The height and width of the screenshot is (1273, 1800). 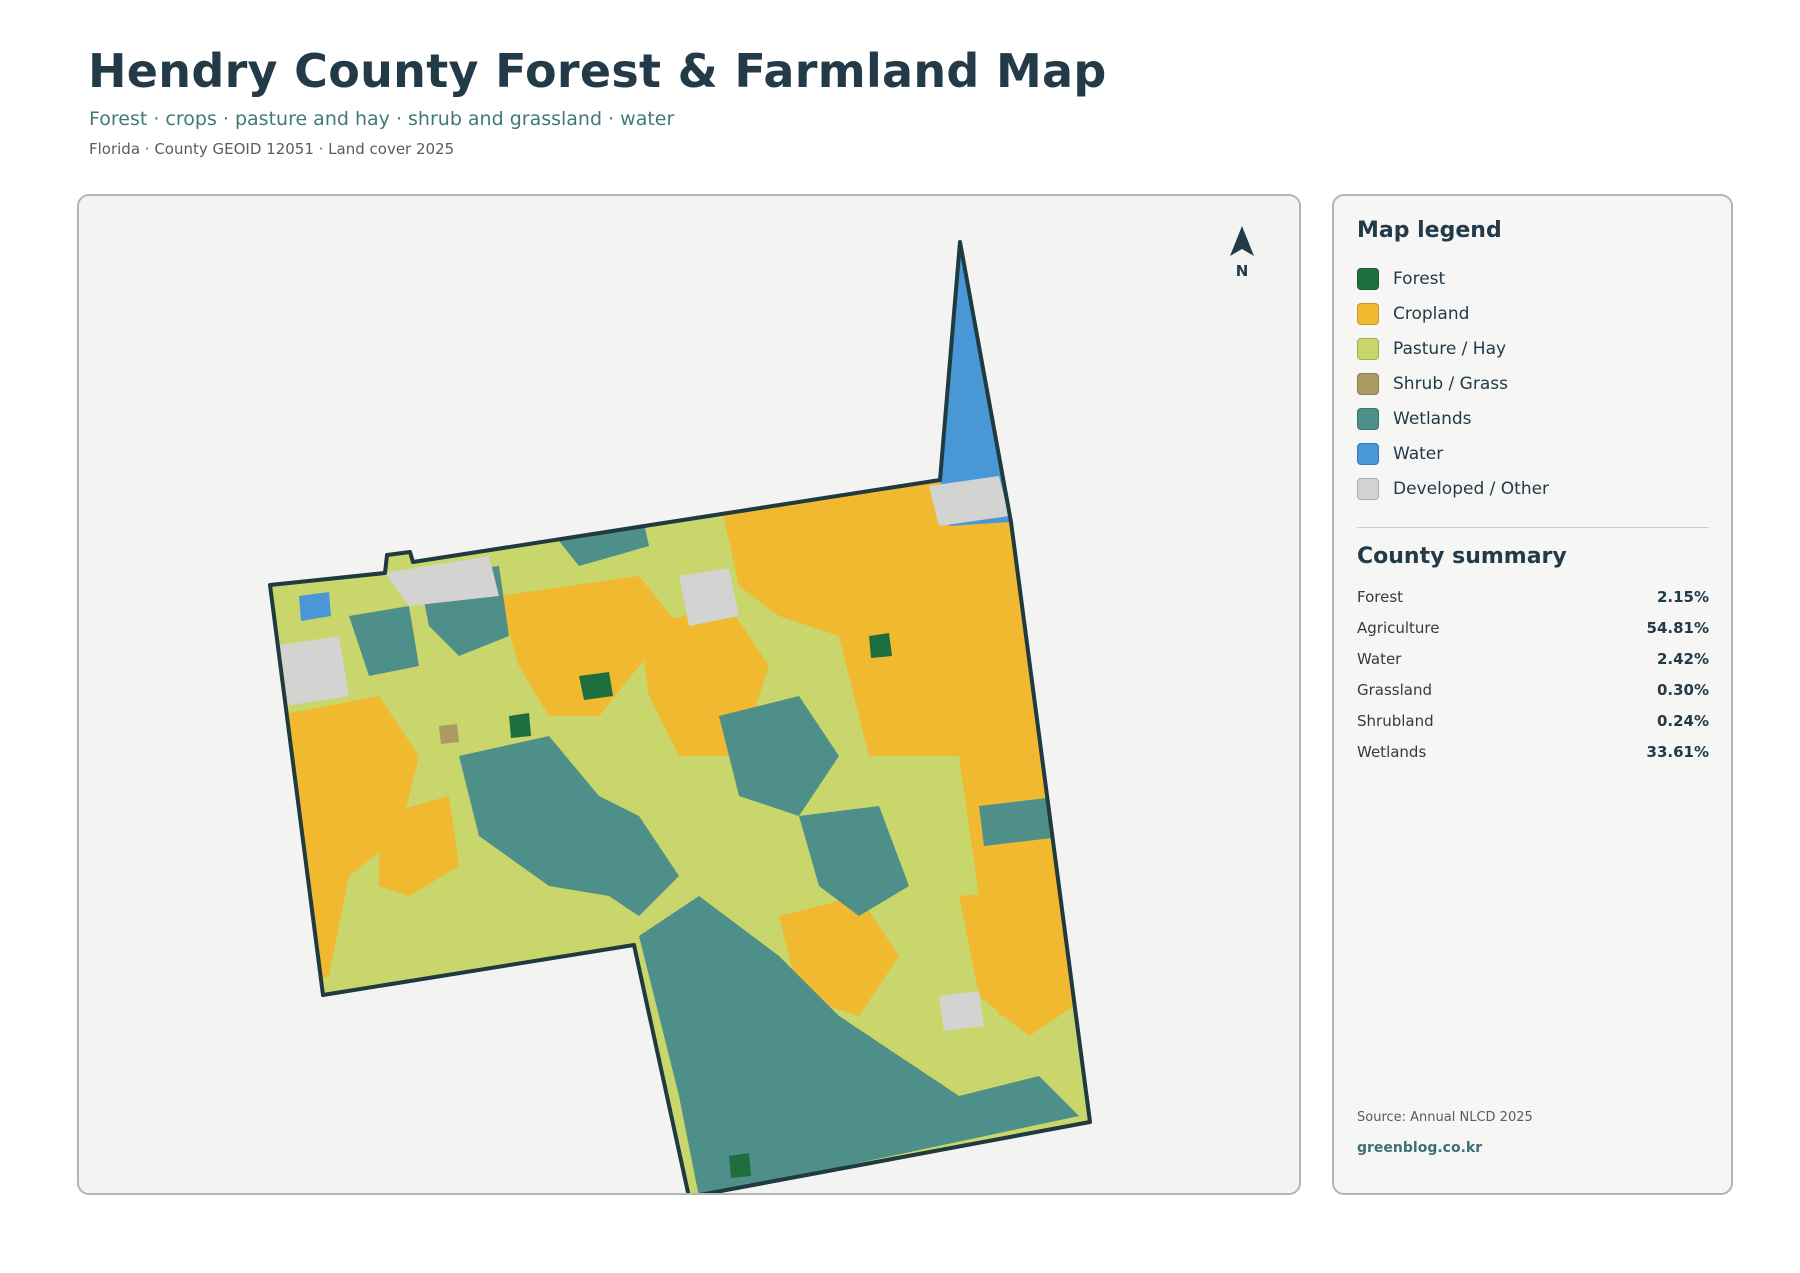 I want to click on water-patch, so click(x=315, y=606).